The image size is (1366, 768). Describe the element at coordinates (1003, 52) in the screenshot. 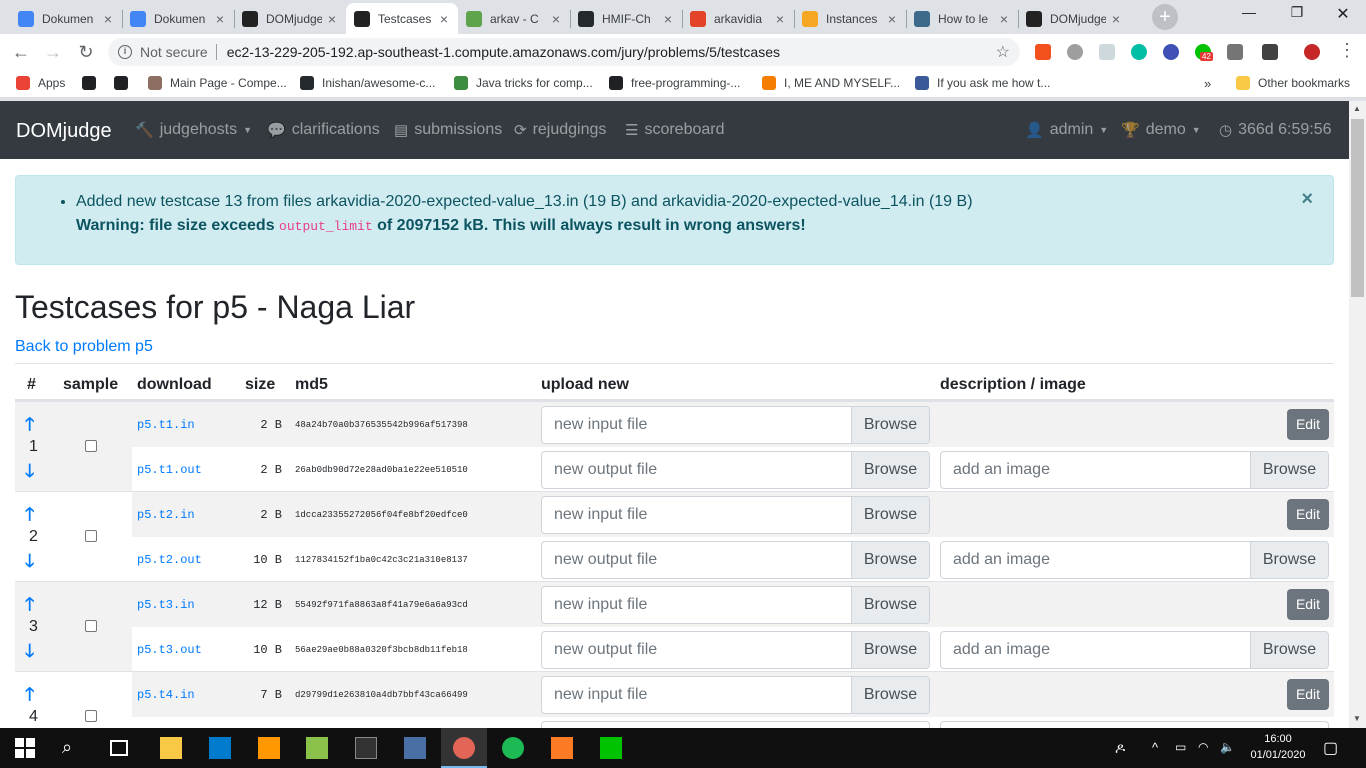

I see `bookmark-star-icon: ☆` at that location.